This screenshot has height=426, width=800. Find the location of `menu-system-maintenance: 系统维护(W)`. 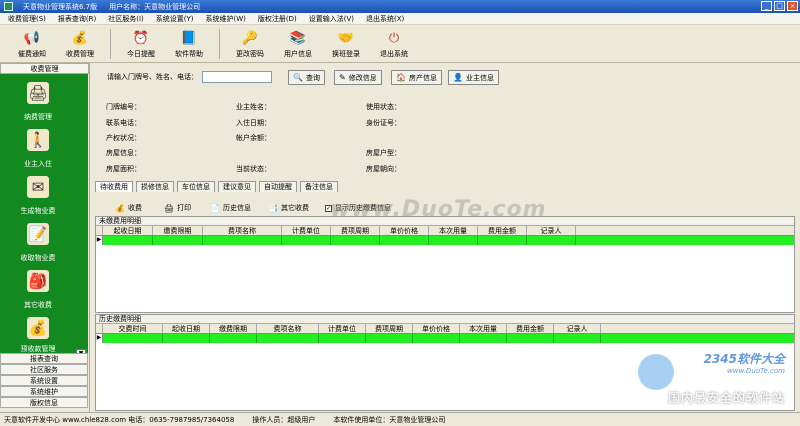

menu-system-maintenance: 系统维护(W) is located at coordinates (226, 19).